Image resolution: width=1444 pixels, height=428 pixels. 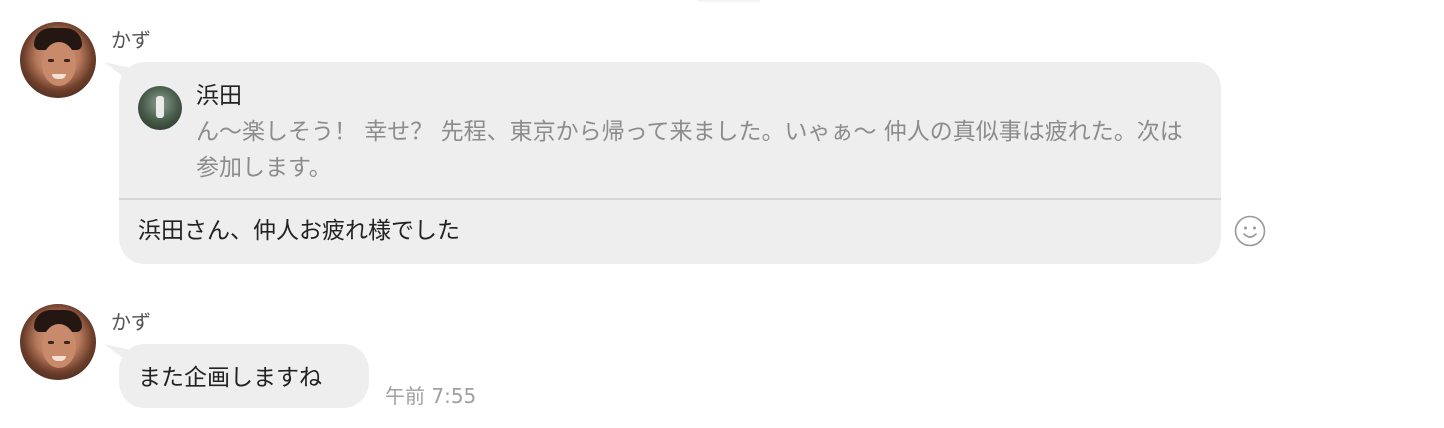 What do you see at coordinates (299, 231) in the screenshot?
I see `message-text: 浜田さん、仲人お疲れ様でした` at bounding box center [299, 231].